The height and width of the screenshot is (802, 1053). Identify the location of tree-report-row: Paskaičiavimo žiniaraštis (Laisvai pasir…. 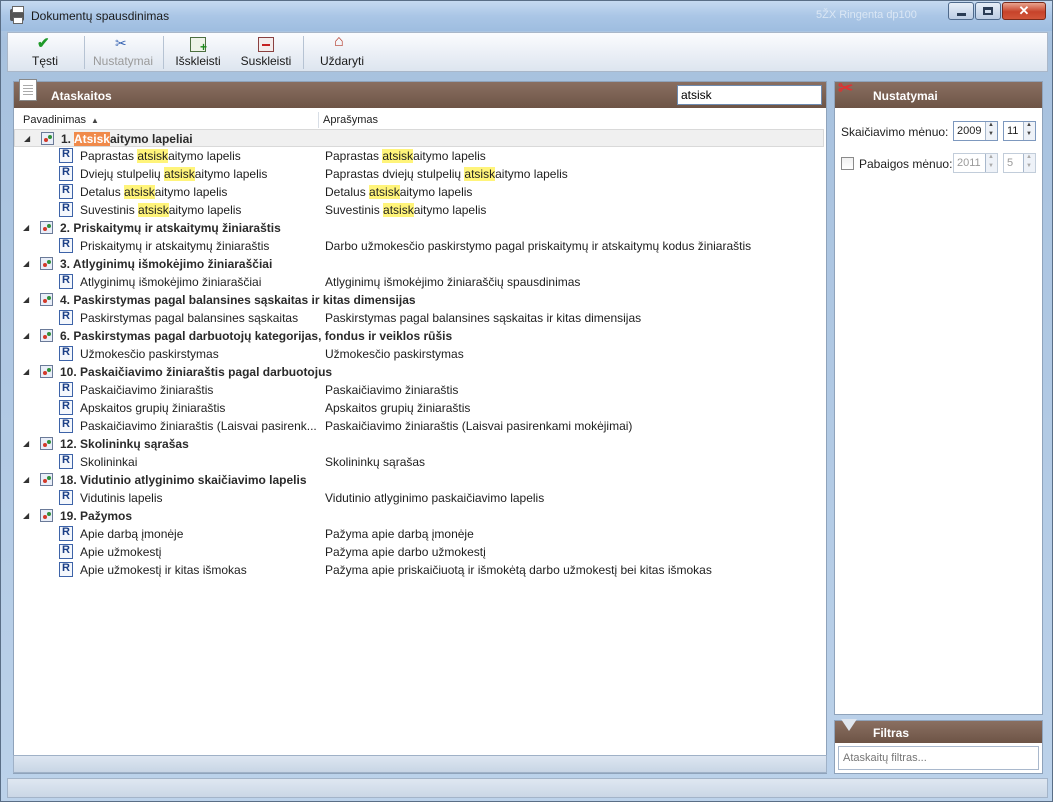
(419, 426).